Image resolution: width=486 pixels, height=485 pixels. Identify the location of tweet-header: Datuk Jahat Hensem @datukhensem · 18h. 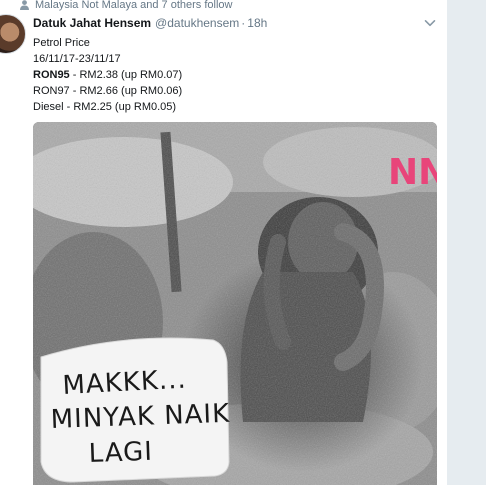
(150, 24).